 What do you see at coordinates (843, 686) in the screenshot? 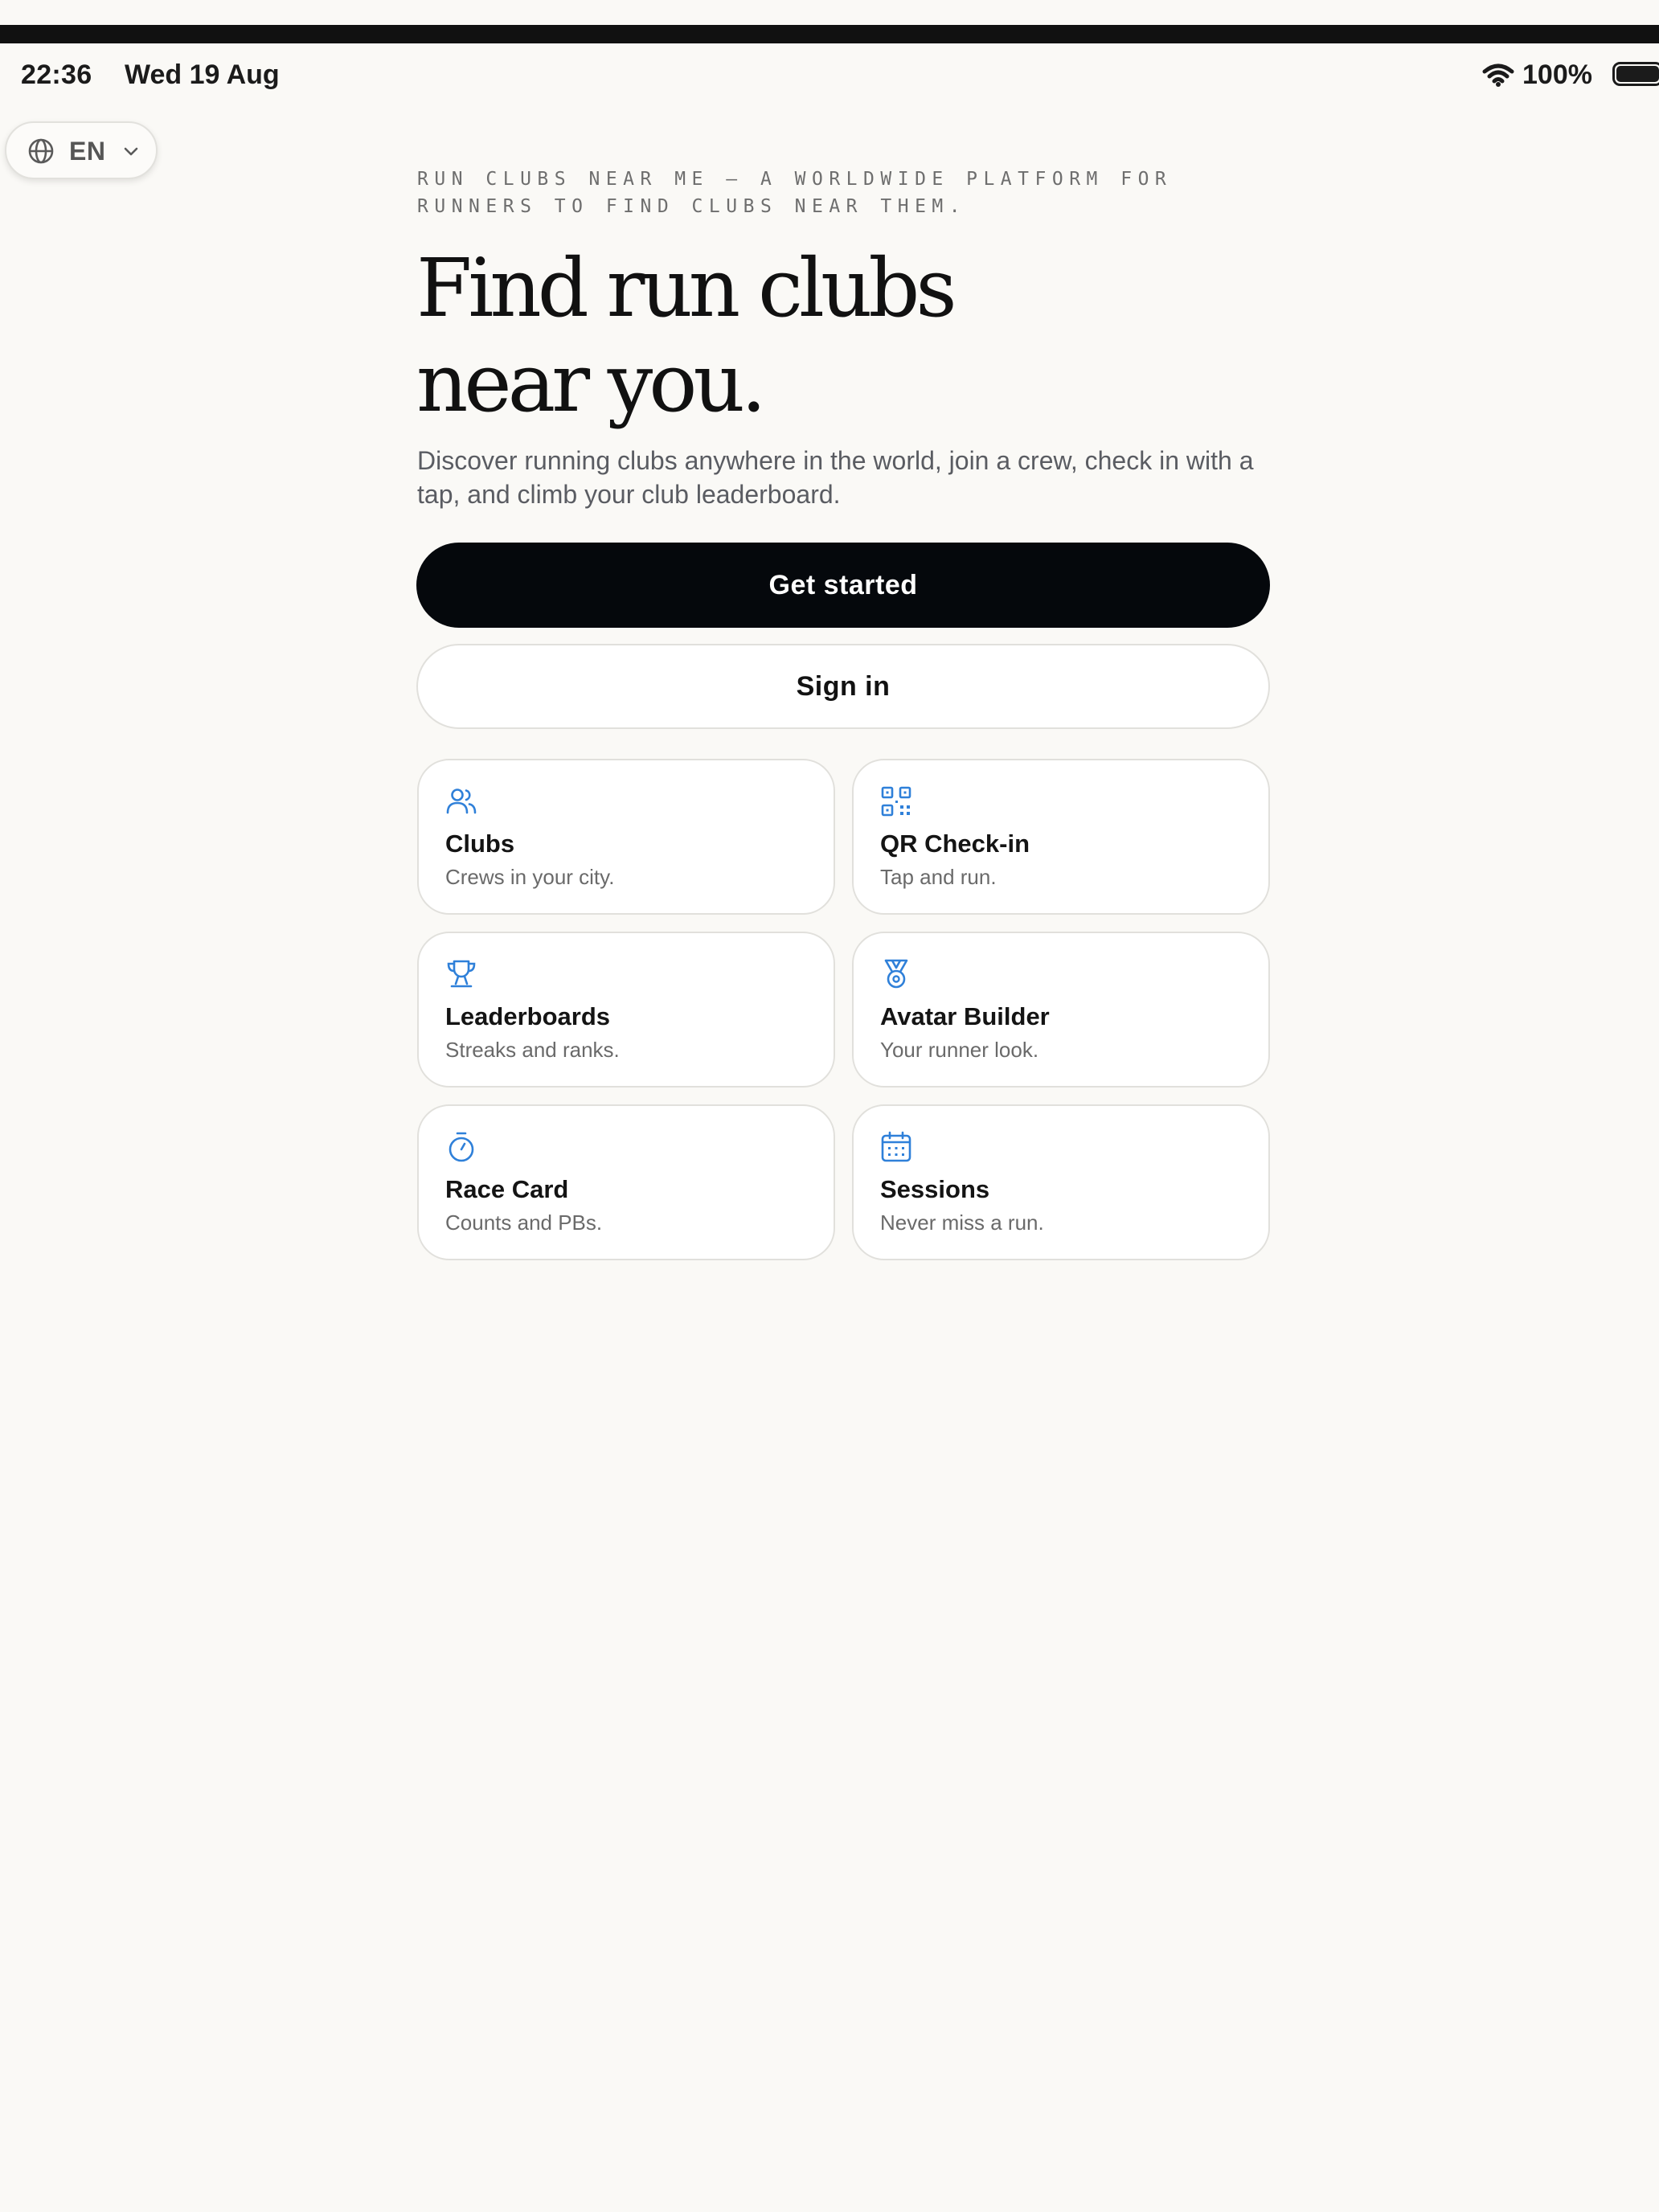
I see `sign-in-button: Sign in` at bounding box center [843, 686].